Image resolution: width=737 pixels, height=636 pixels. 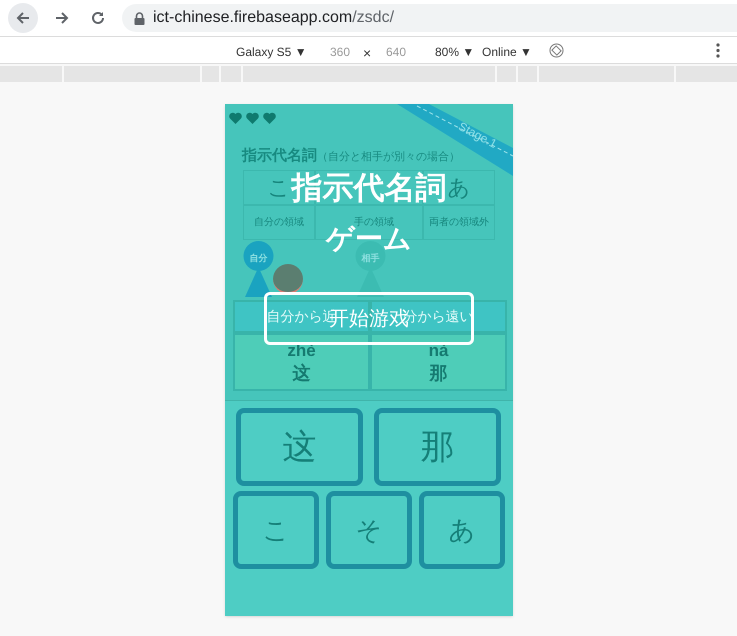 What do you see at coordinates (367, 53) in the screenshot?
I see `times-sign: ×` at bounding box center [367, 53].